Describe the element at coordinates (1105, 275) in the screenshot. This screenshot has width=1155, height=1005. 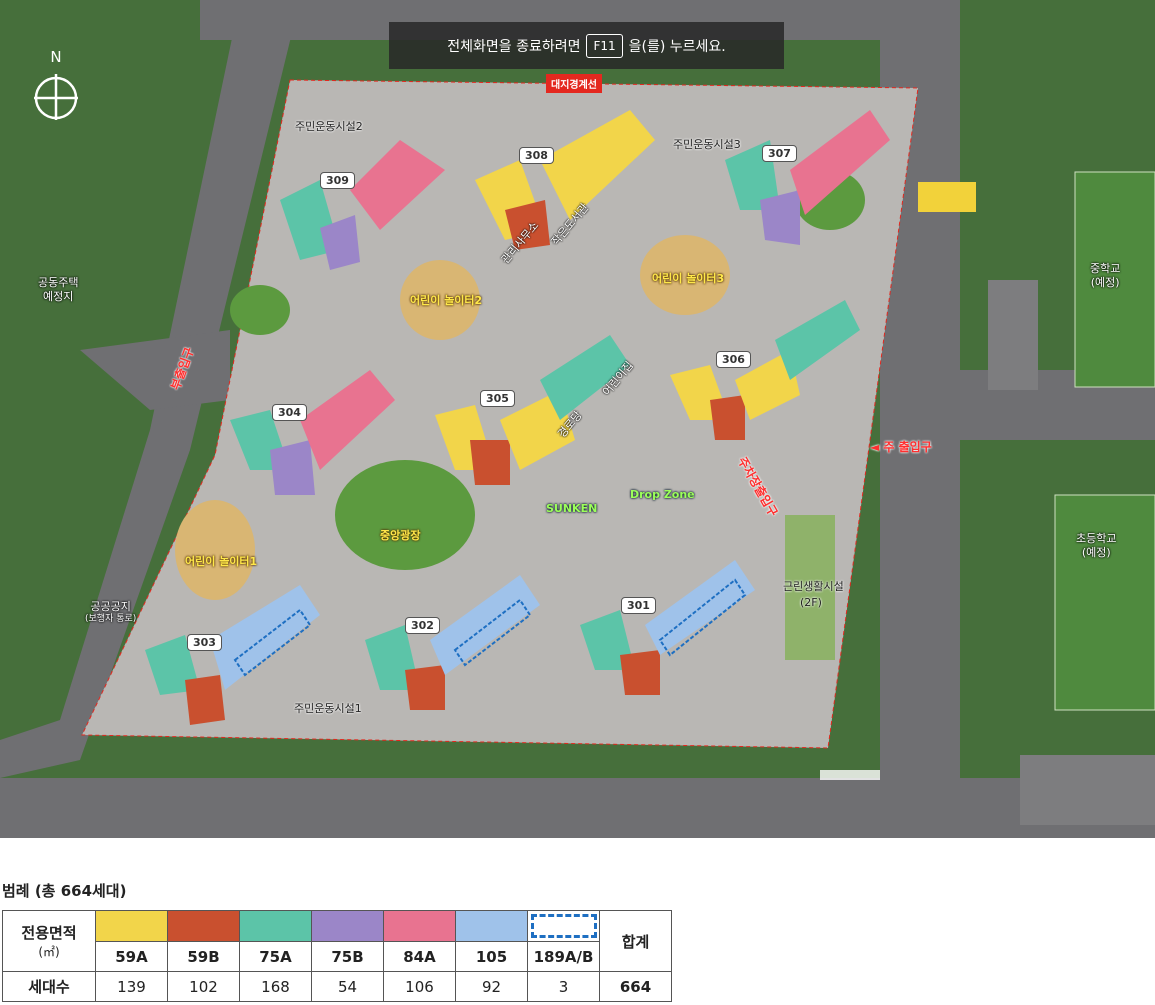
I see `middle-school-label: 중학교 (예정)` at that location.